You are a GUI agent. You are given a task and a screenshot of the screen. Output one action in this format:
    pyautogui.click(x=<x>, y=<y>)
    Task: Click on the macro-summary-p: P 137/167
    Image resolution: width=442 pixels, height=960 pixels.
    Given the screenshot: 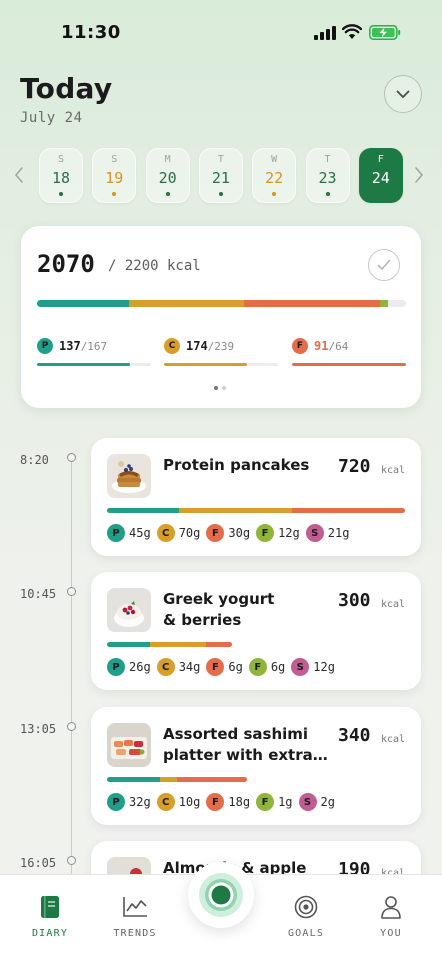 What is the action you would take?
    pyautogui.click(x=94, y=352)
    